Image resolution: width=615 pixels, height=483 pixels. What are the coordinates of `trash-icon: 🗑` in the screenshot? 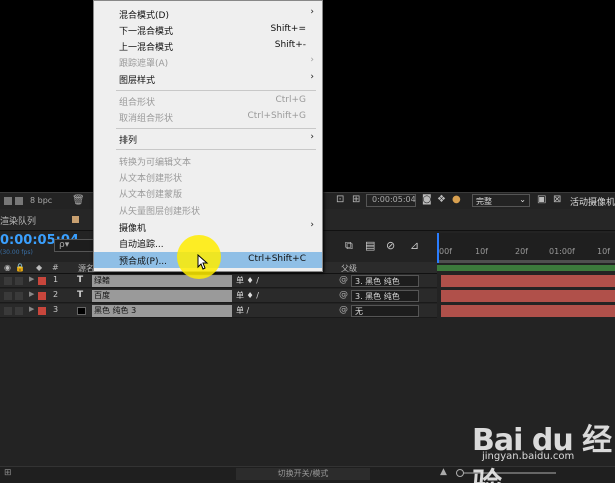 It's located at (78, 200).